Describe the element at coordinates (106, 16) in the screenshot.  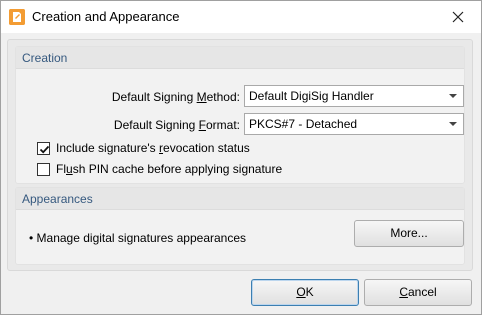
I see `window-title: Creation and Appearance` at that location.